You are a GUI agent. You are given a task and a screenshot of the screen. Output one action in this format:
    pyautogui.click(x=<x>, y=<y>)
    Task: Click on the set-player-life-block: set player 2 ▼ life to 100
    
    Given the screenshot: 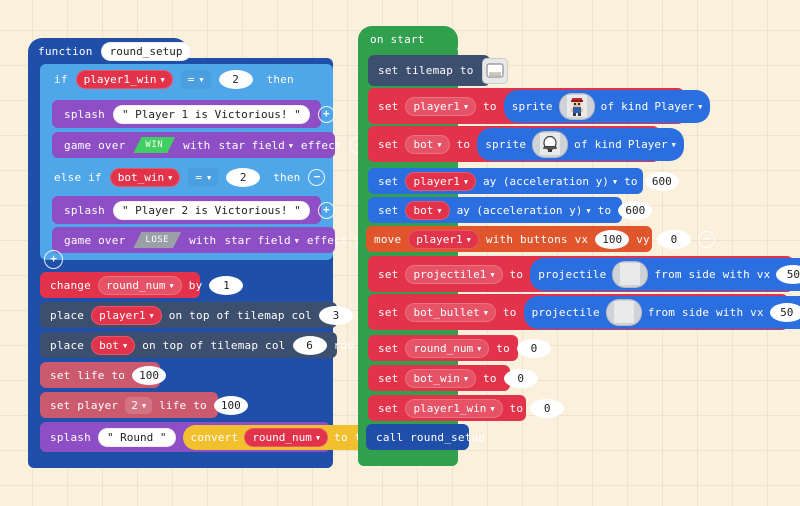 What is the action you would take?
    pyautogui.click(x=144, y=405)
    